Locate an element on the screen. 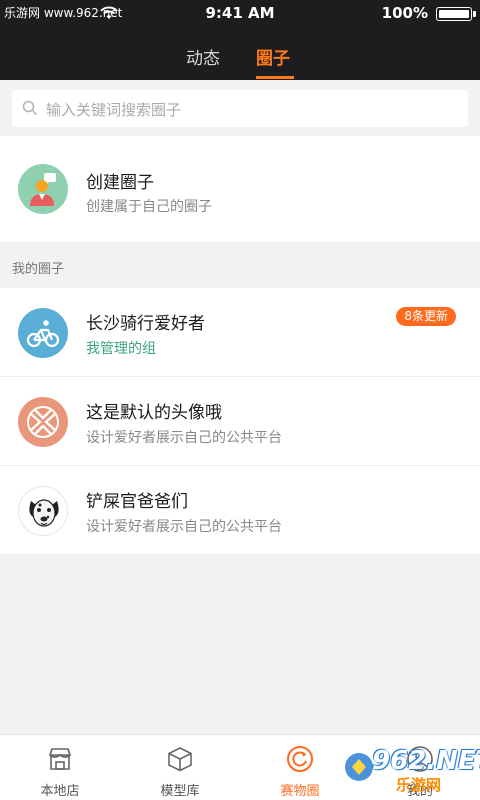 Image resolution: width=480 pixels, height=800 pixels. cube-icon is located at coordinates (180, 759).